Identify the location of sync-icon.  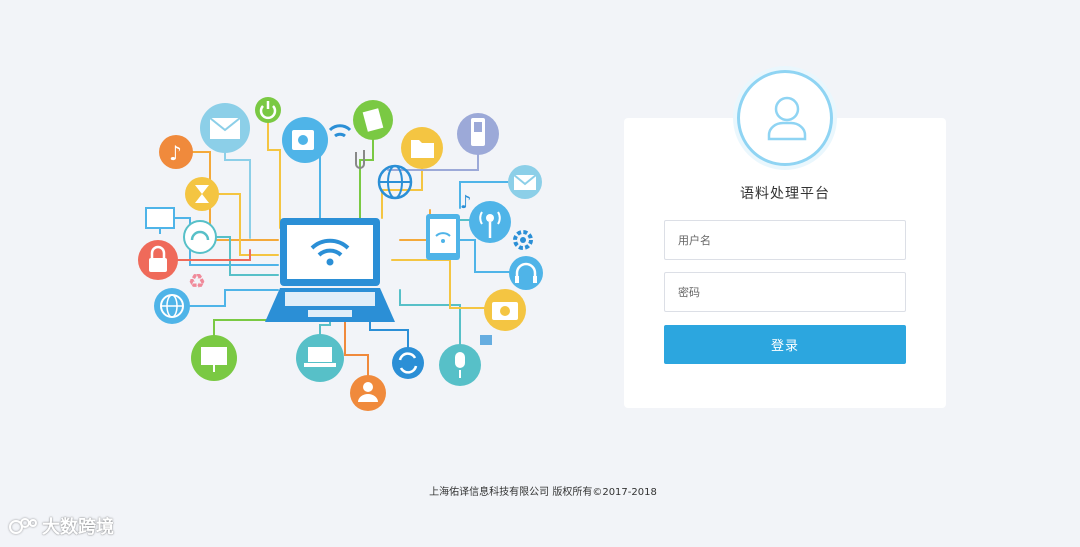
(408, 363).